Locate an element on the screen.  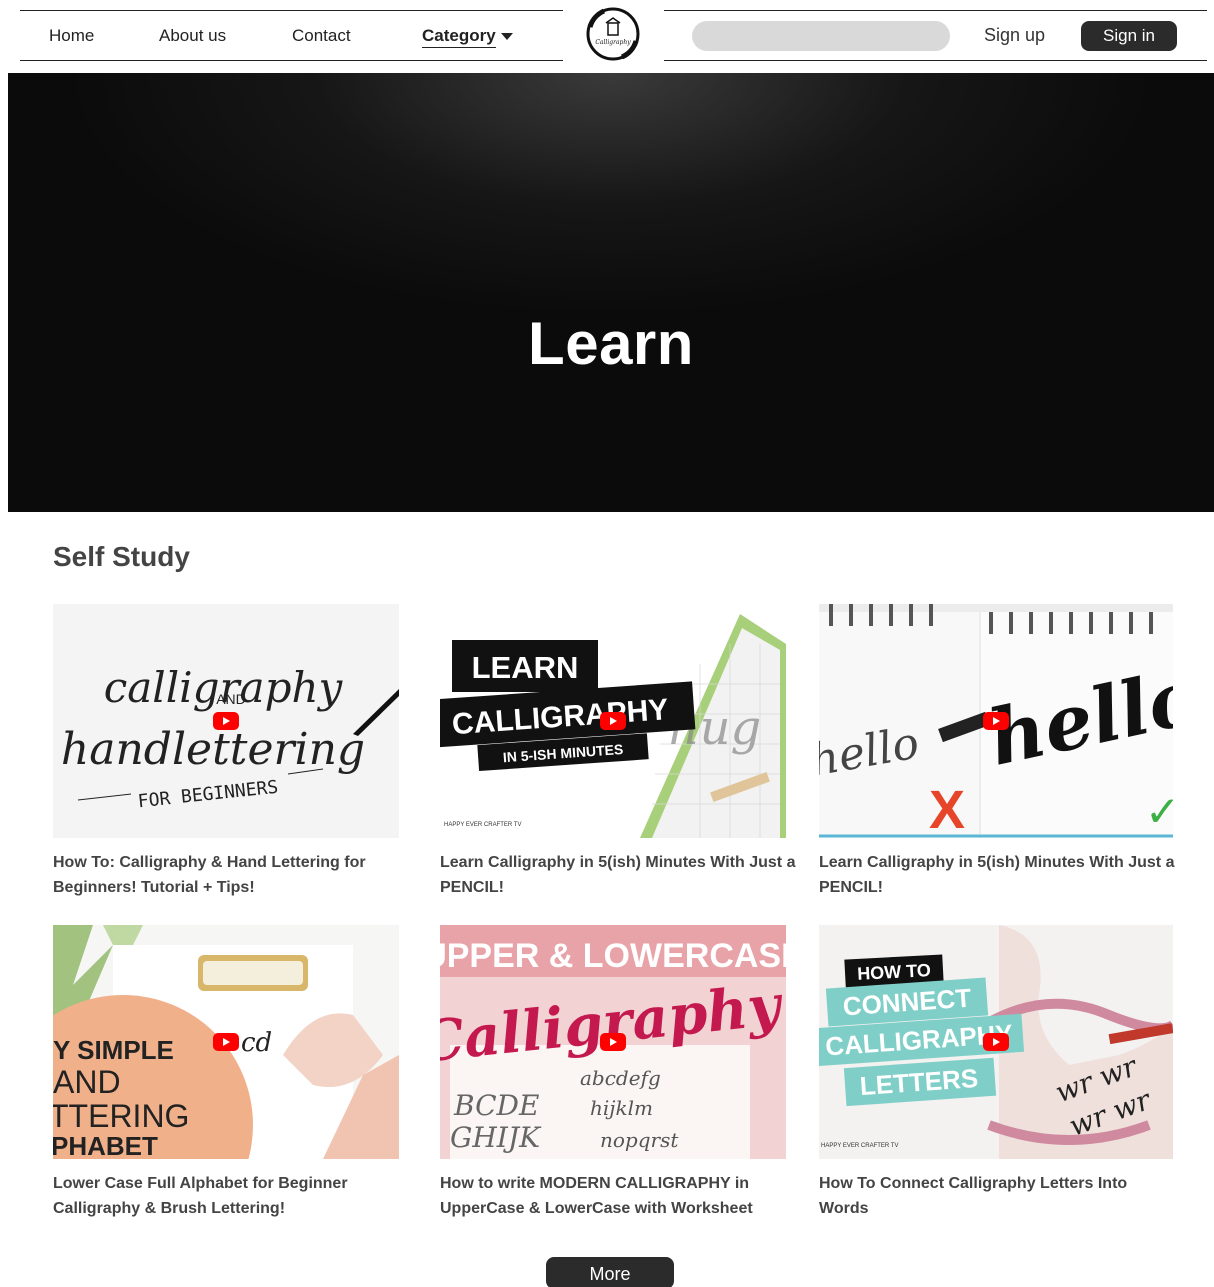
nav-about-link: About us is located at coordinates (192, 36).